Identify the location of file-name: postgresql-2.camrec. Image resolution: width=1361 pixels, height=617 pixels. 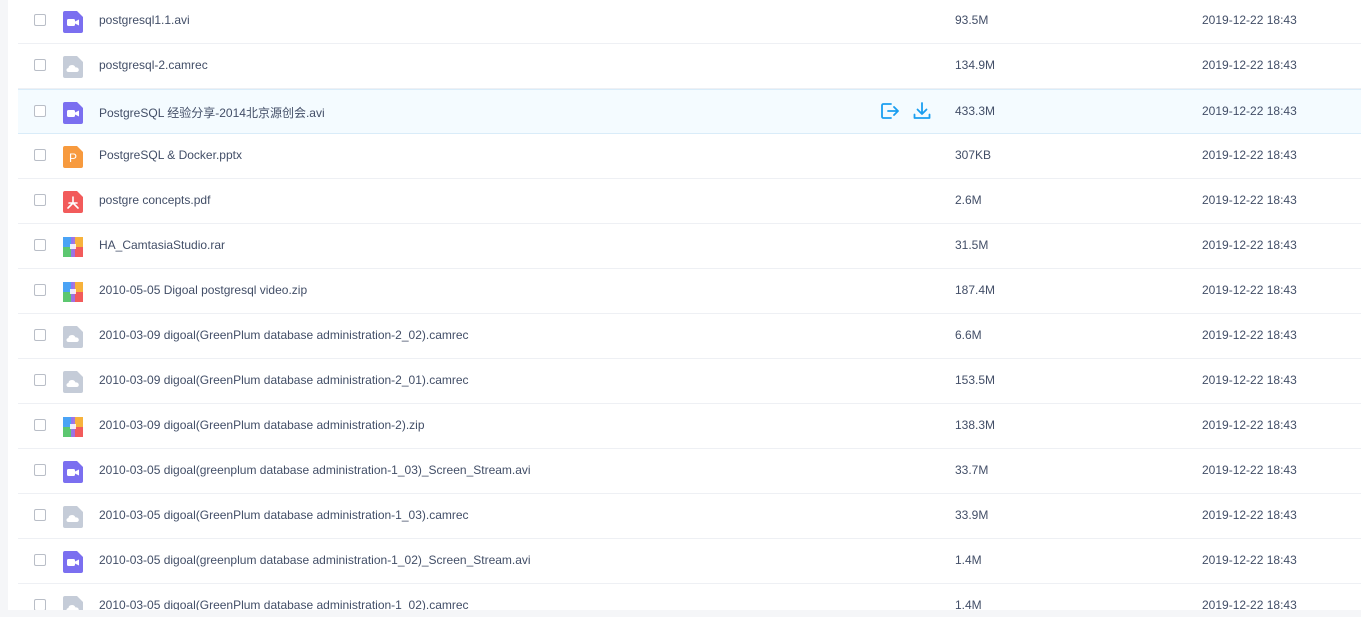
(153, 65).